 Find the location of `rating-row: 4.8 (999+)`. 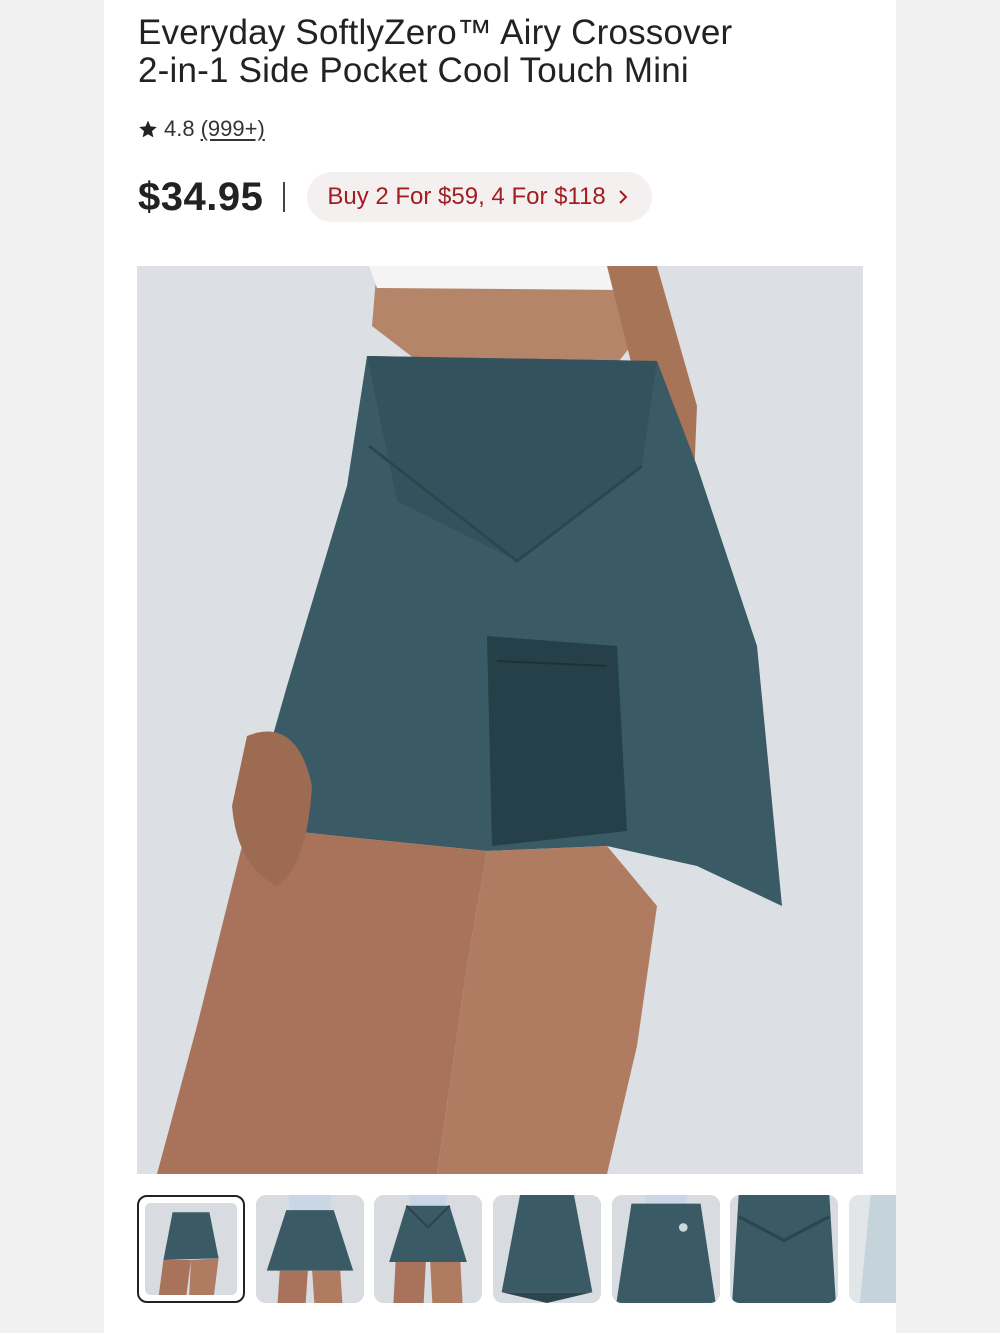

rating-row: 4.8 (999+) is located at coordinates (201, 129).